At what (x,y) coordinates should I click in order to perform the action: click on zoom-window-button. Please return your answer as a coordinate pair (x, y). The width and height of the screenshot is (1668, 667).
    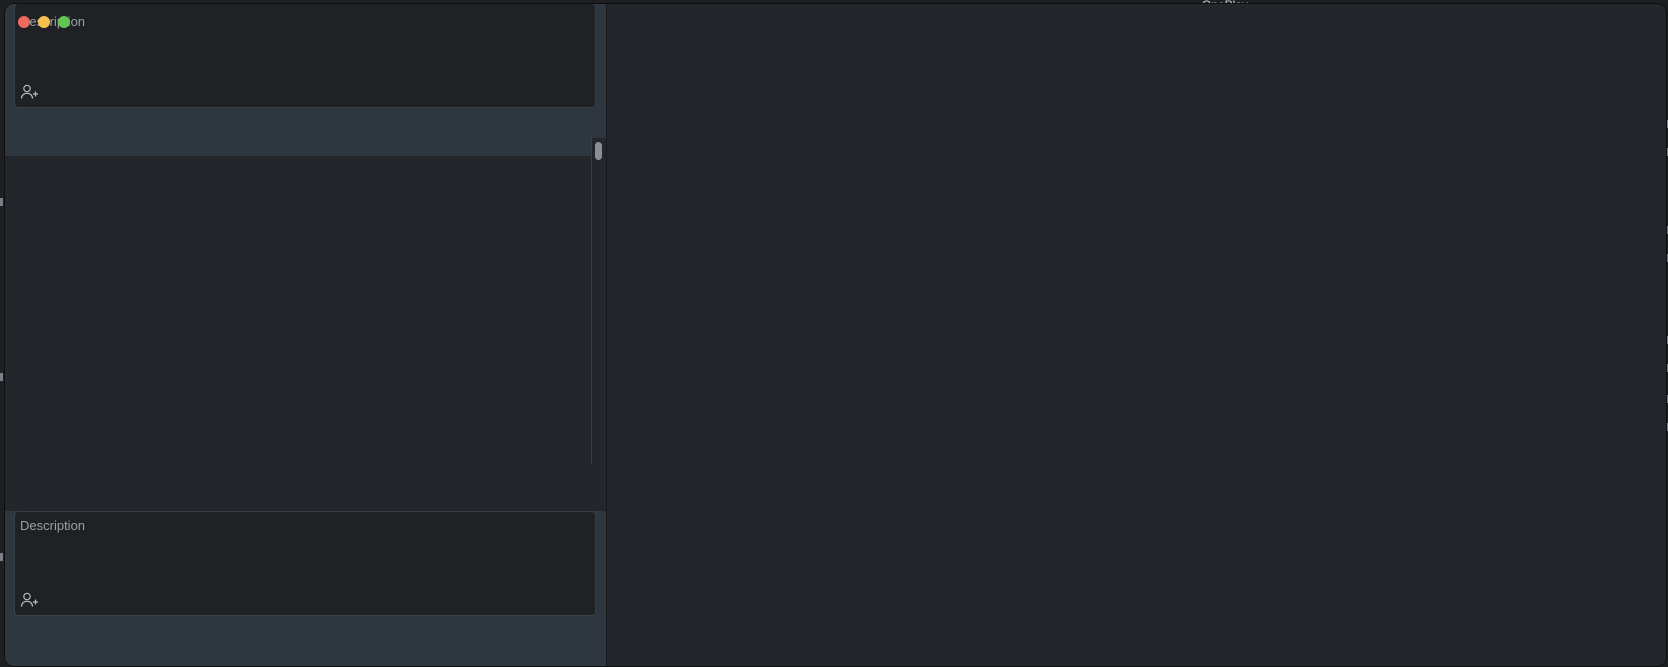
    Looking at the image, I should click on (64, 22).